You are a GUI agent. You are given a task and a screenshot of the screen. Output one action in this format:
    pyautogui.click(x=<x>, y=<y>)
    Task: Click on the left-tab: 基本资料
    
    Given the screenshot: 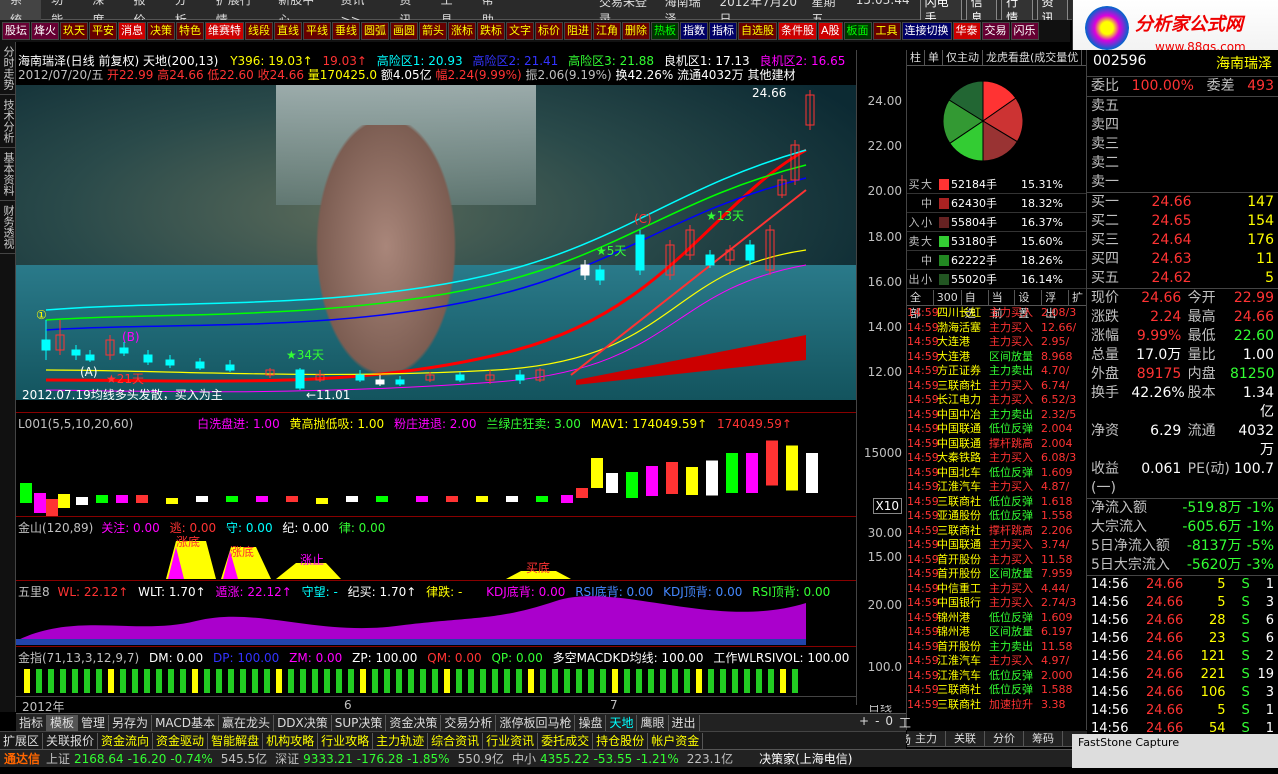 What is the action you would take?
    pyautogui.click(x=8, y=174)
    